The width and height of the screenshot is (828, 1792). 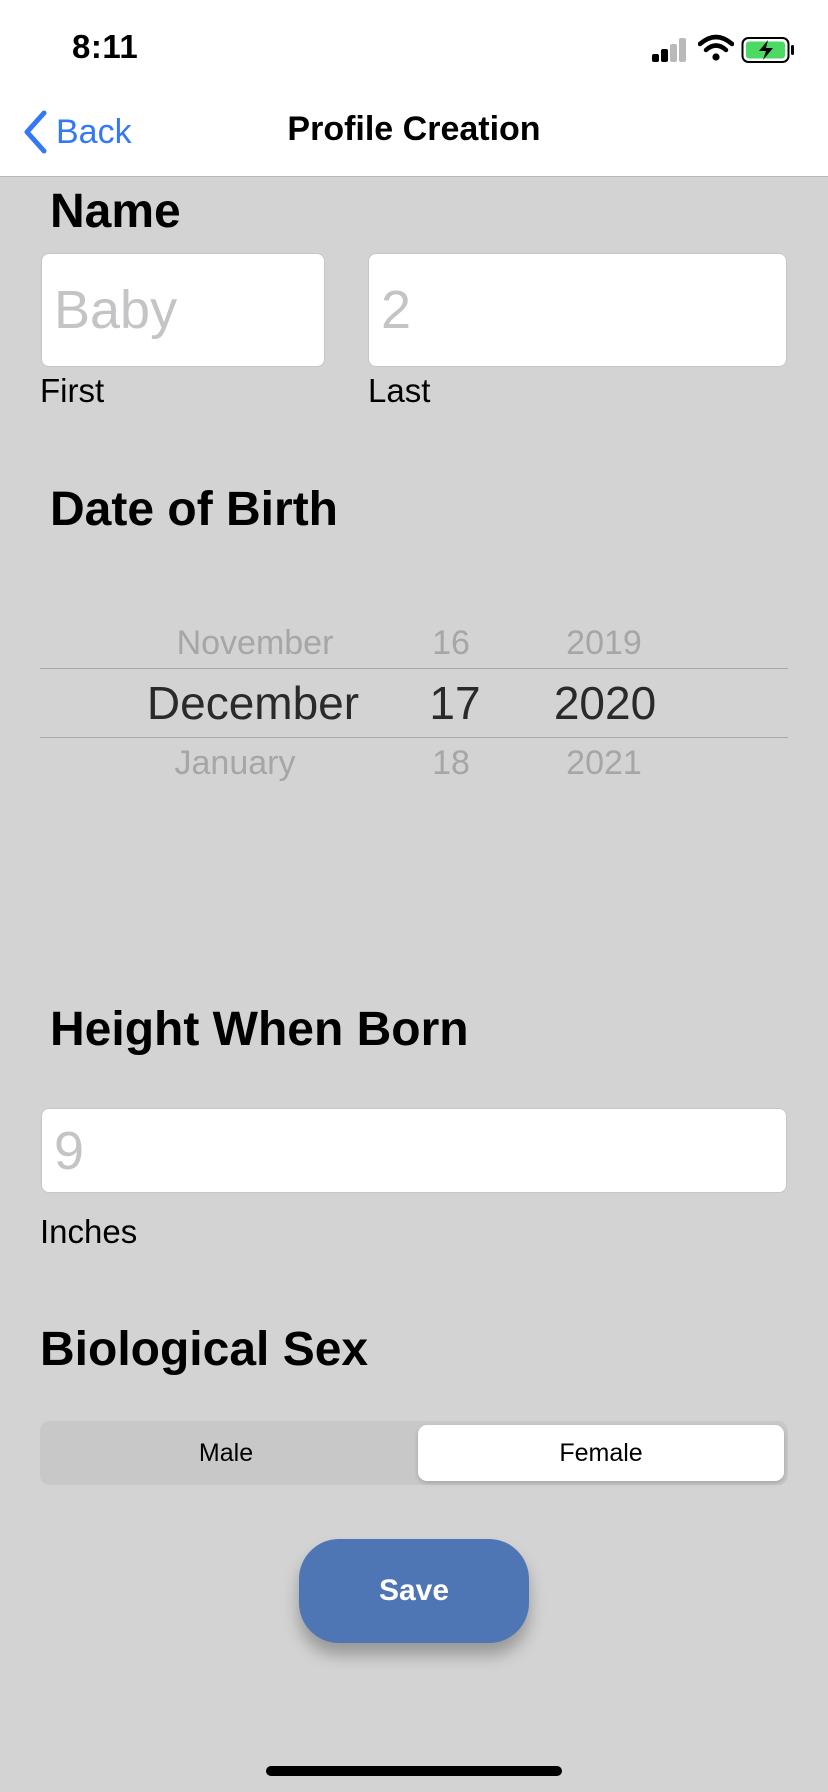 I want to click on segment-female: Female, so click(x=601, y=1453).